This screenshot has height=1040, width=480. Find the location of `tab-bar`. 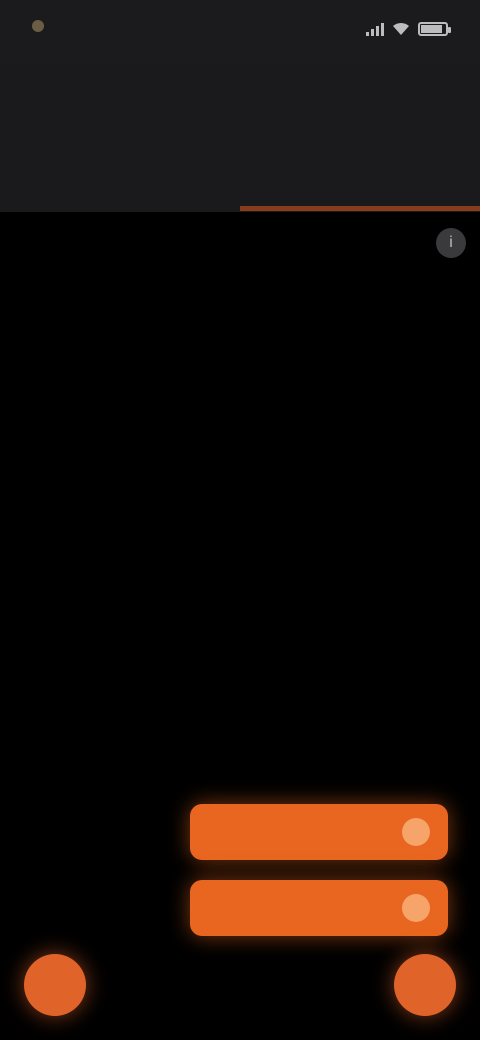

tab-bar is located at coordinates (240, 184).